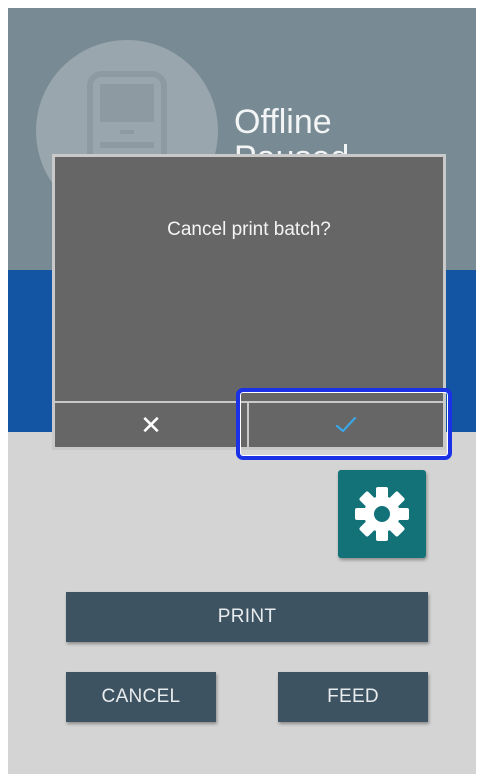 This screenshot has height=782, width=484. Describe the element at coordinates (283, 122) in the screenshot. I see `status-text-primary: Offline` at that location.